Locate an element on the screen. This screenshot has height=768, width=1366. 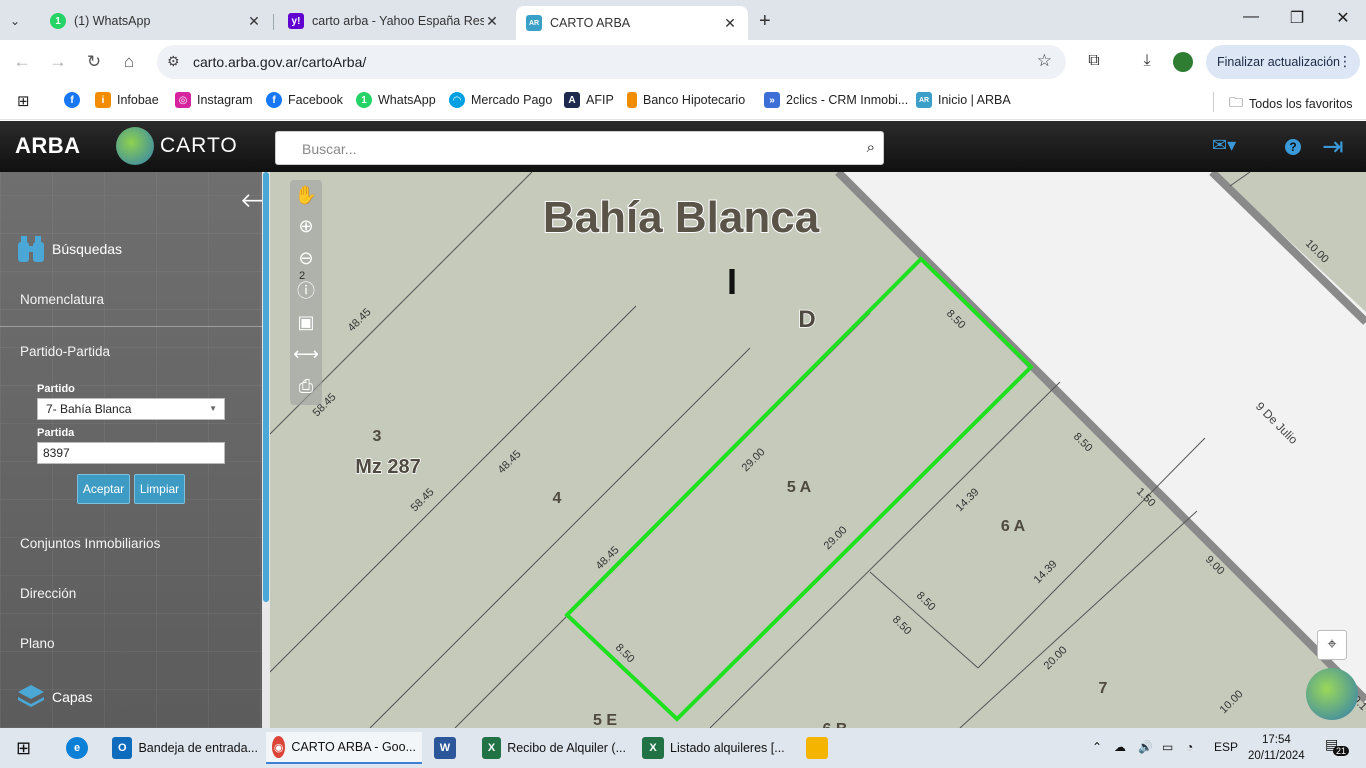
home-icon: ⌂ is located at coordinates (129, 62).